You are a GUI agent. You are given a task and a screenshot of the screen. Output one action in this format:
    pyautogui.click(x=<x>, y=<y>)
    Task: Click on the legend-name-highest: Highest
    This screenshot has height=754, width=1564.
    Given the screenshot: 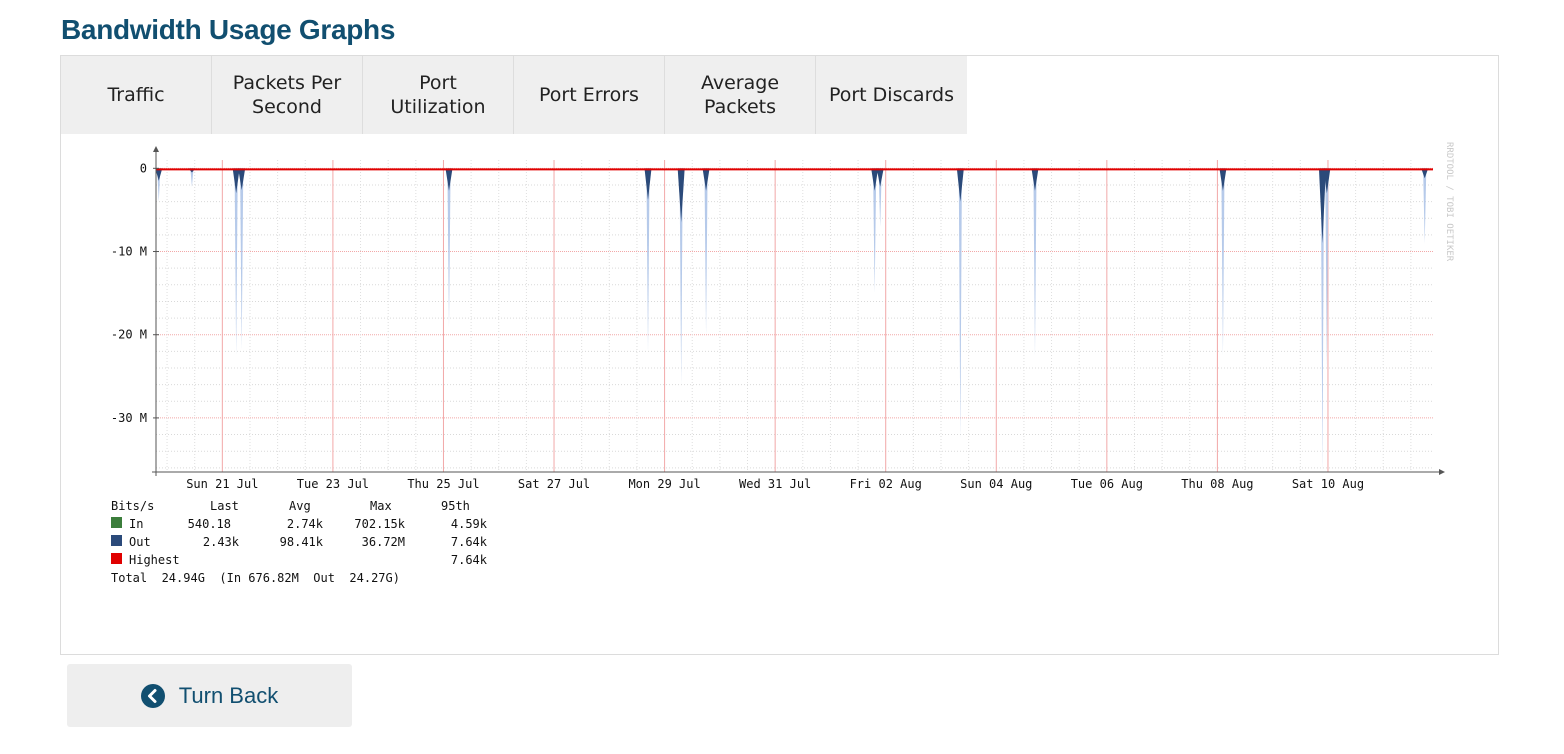 What is the action you would take?
    pyautogui.click(x=154, y=560)
    